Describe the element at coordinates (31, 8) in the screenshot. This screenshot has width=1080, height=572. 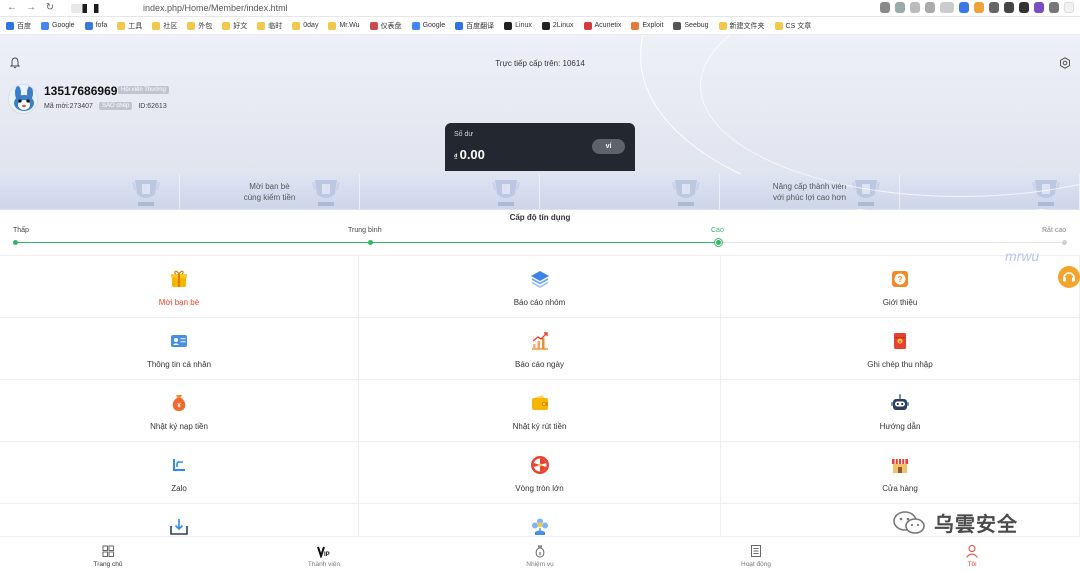
I see `forward-icon: →` at that location.